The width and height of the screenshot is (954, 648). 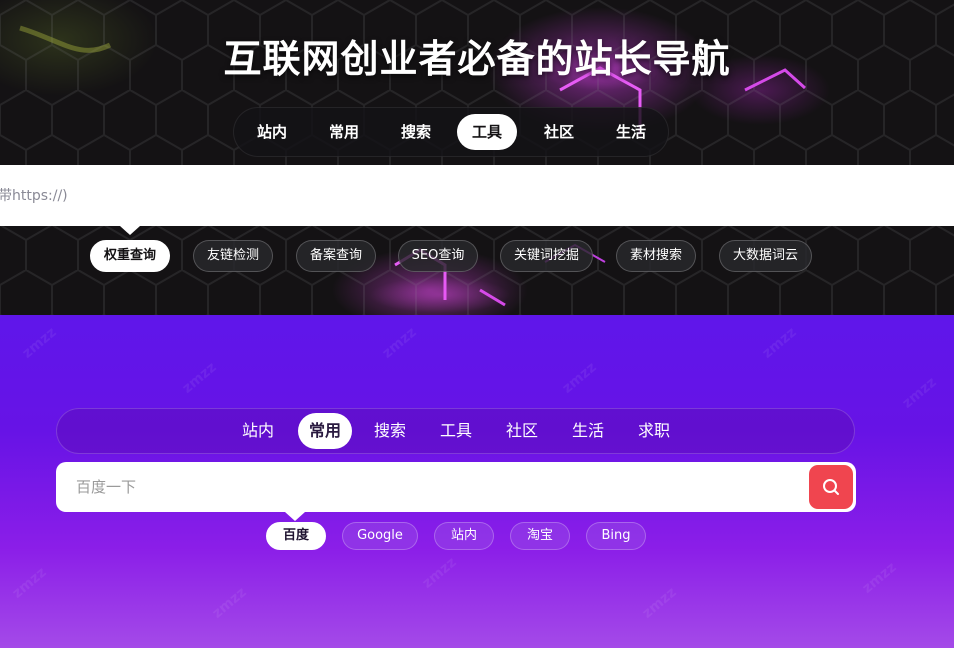 I want to click on chip-taobao: 淘宝, so click(x=540, y=536).